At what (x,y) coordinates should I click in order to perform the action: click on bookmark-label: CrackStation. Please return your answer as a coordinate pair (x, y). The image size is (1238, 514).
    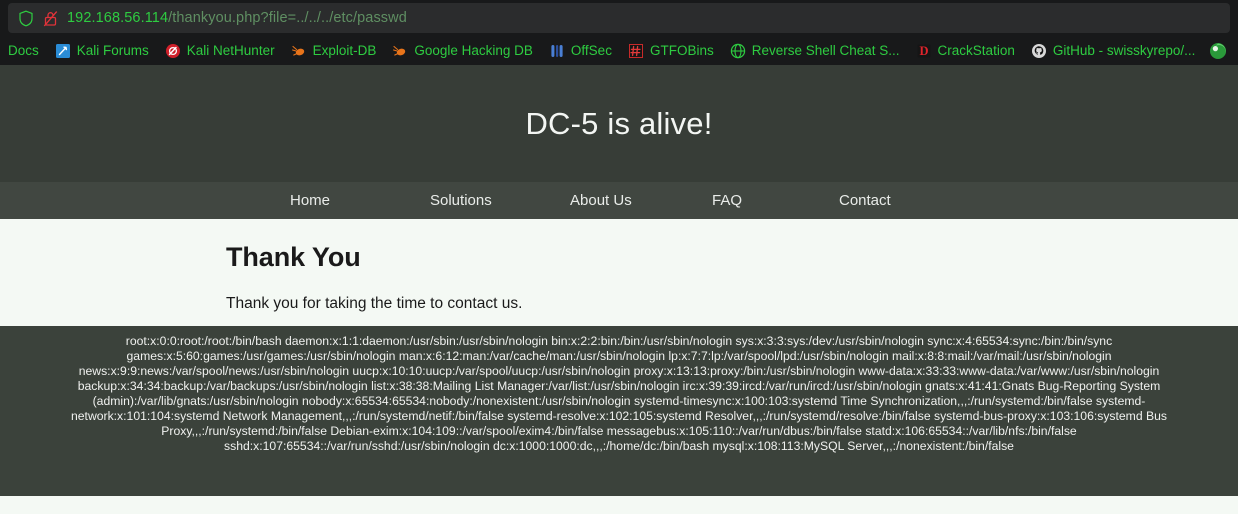
    Looking at the image, I should click on (976, 50).